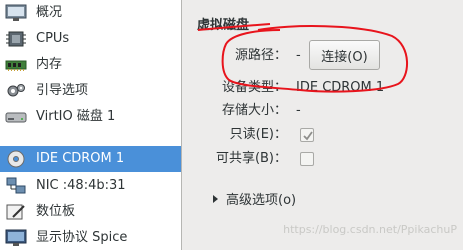  Describe the element at coordinates (16, 65) in the screenshot. I see `memory-icon` at that location.